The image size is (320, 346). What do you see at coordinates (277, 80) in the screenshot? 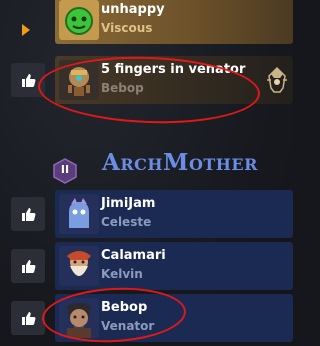
I see `pharaoh-skull-icon` at bounding box center [277, 80].